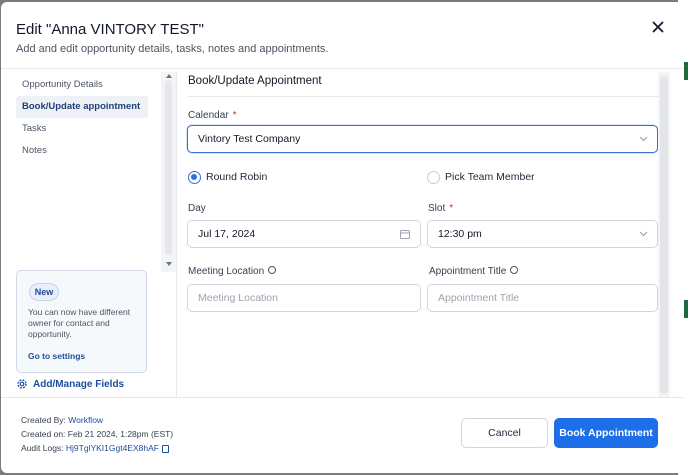 This screenshot has width=688, height=475. What do you see at coordinates (304, 234) in the screenshot?
I see `day-date-input: Jul 17, 2024` at bounding box center [304, 234].